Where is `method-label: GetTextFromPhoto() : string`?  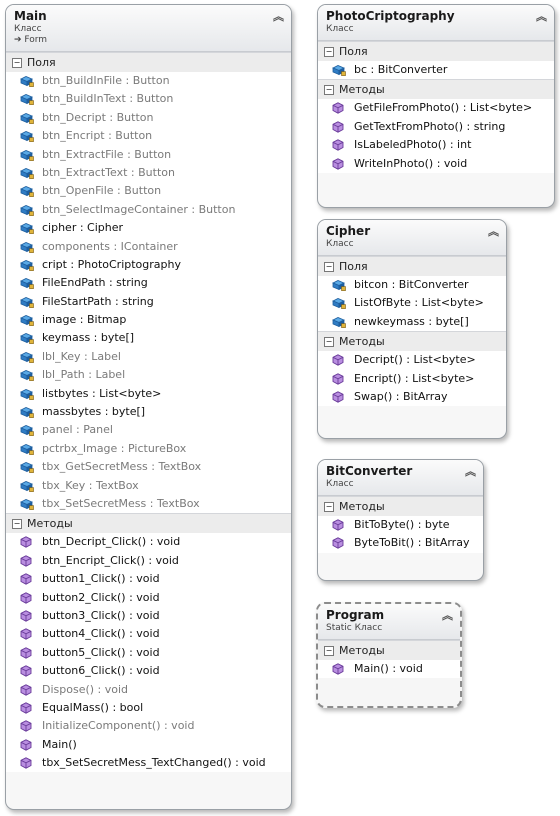 method-label: GetTextFromPhoto() : string is located at coordinates (430, 126).